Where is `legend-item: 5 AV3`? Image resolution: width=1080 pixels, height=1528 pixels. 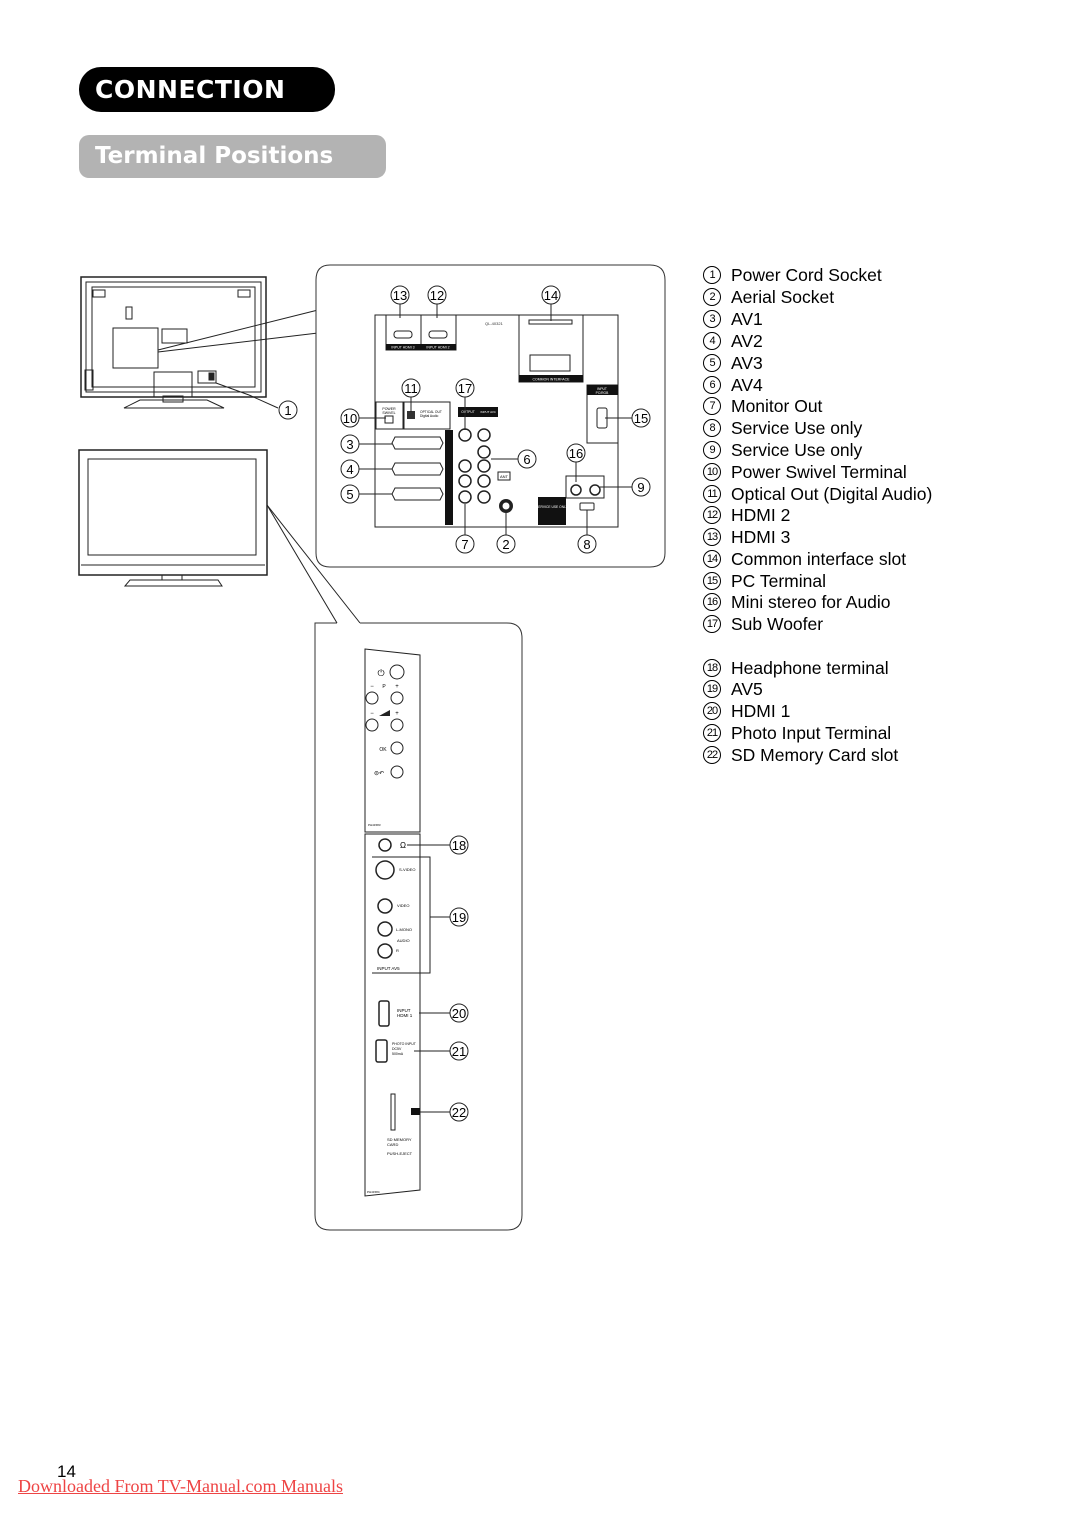 legend-item: 5 AV3 is located at coordinates (733, 363).